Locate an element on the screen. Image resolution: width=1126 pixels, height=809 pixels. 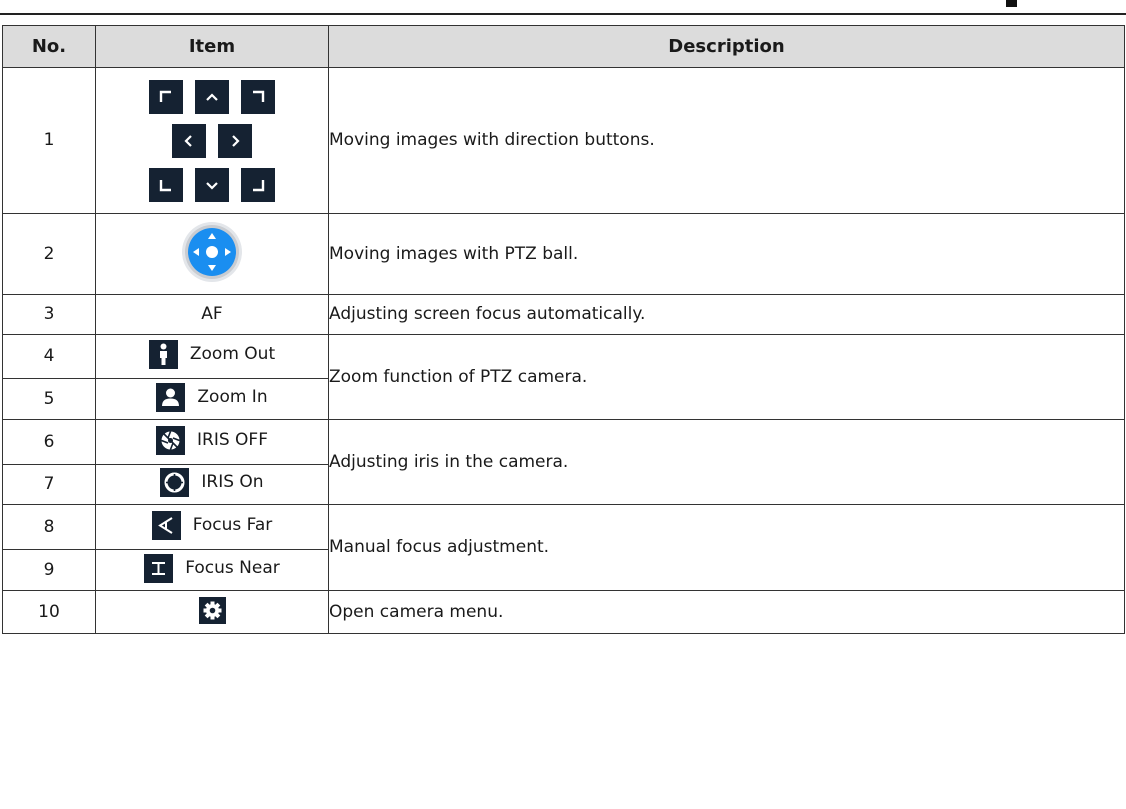
row-description: Adjusting iris in the camera. is located at coordinates (726, 462).